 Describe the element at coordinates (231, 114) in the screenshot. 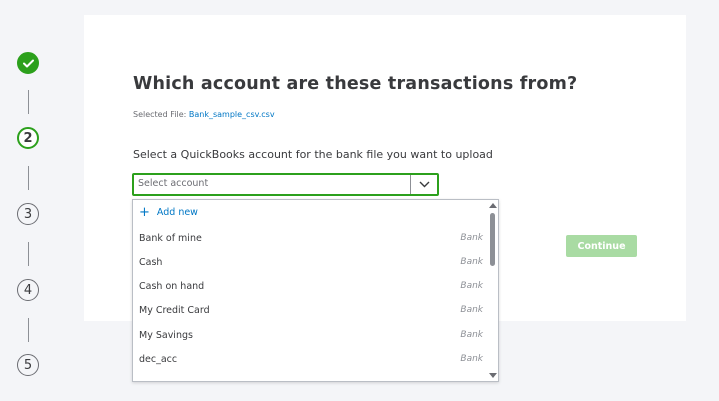

I see `selected-file-name: Bank_sample_csv.csv` at that location.